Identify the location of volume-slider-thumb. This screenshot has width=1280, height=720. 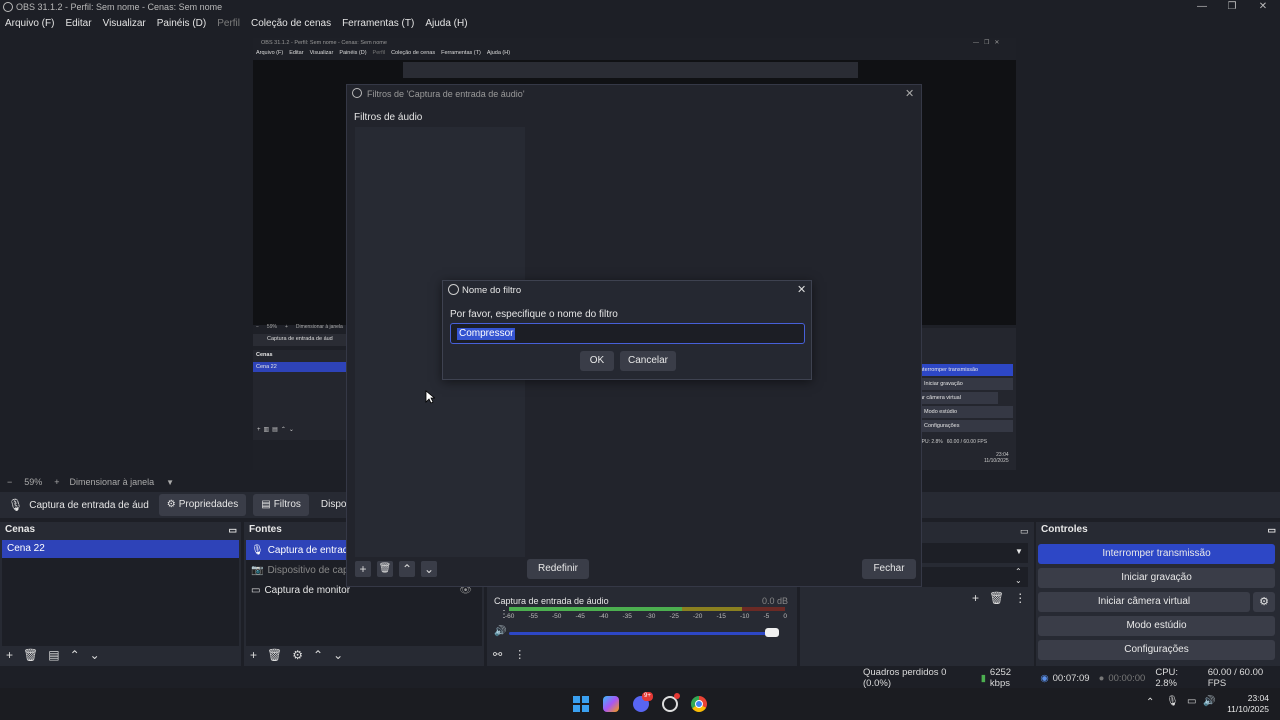
(772, 632).